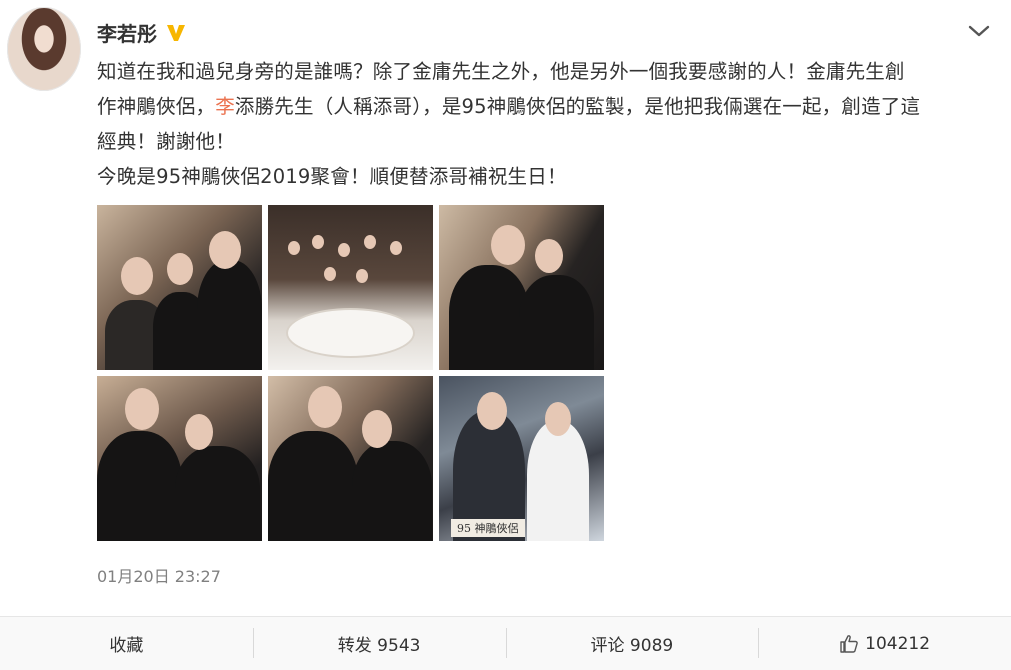 Image resolution: width=1011 pixels, height=670 pixels. I want to click on verified-v-icon, so click(176, 33).